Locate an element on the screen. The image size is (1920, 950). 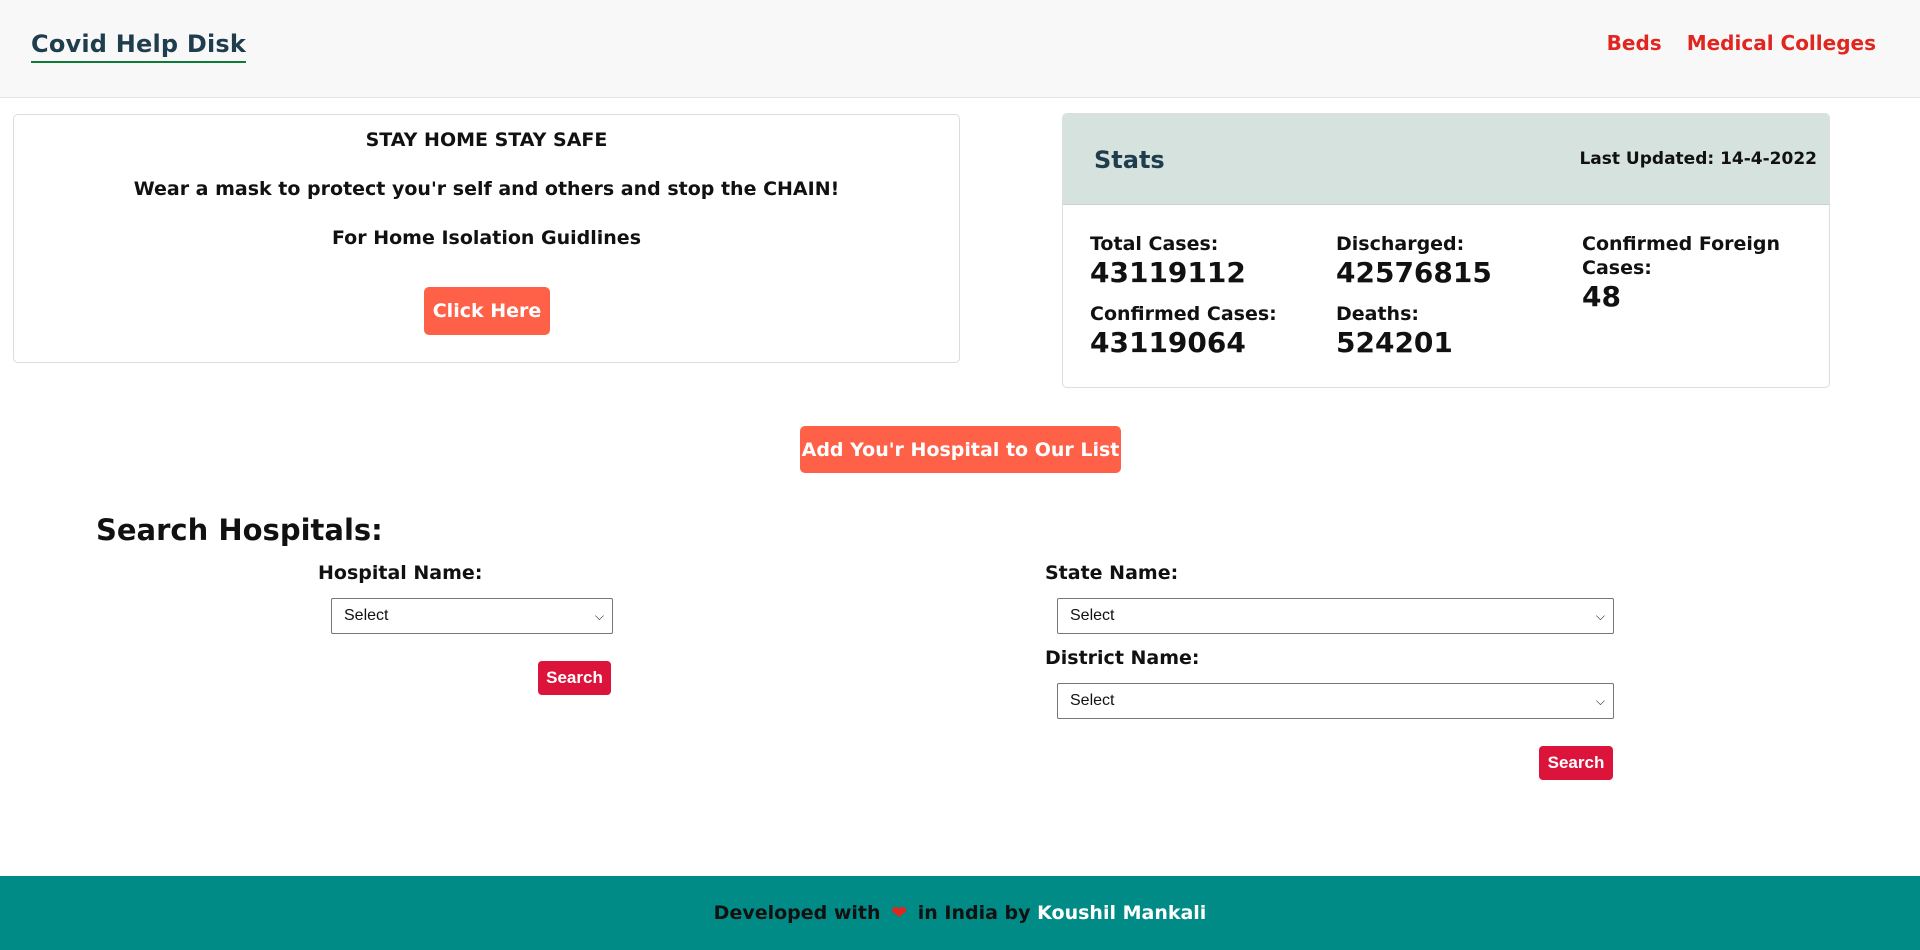
district-name-label: District Name: is located at coordinates (1122, 658).